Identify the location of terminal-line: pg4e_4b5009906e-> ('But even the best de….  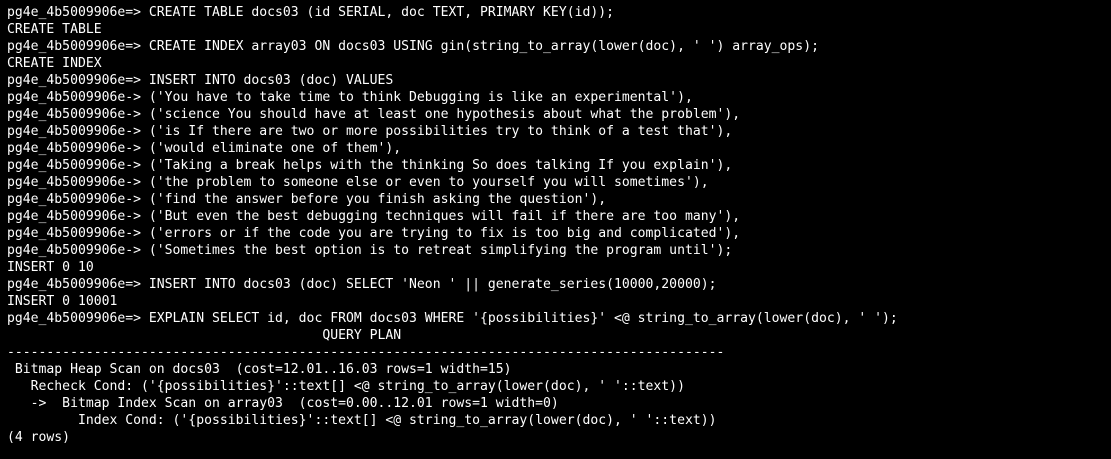
(374, 216).